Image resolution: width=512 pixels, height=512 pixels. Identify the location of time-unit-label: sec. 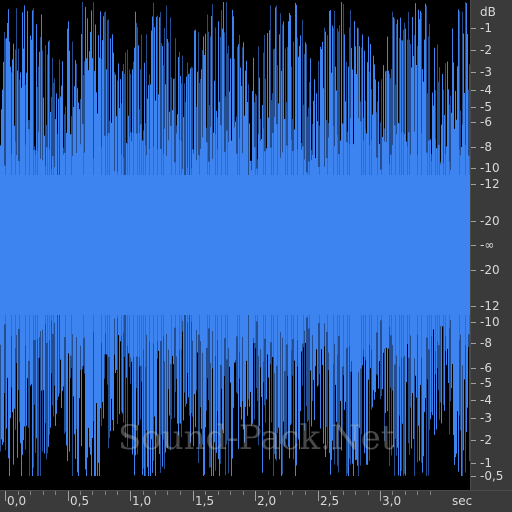
(462, 501).